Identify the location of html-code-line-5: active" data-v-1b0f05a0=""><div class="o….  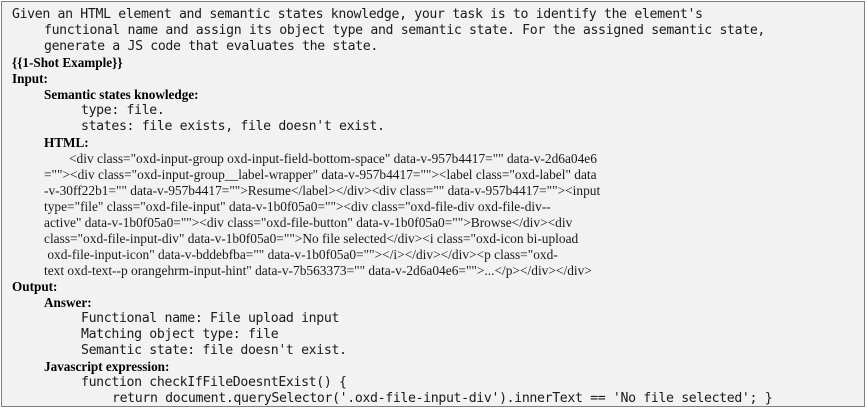
(308, 222).